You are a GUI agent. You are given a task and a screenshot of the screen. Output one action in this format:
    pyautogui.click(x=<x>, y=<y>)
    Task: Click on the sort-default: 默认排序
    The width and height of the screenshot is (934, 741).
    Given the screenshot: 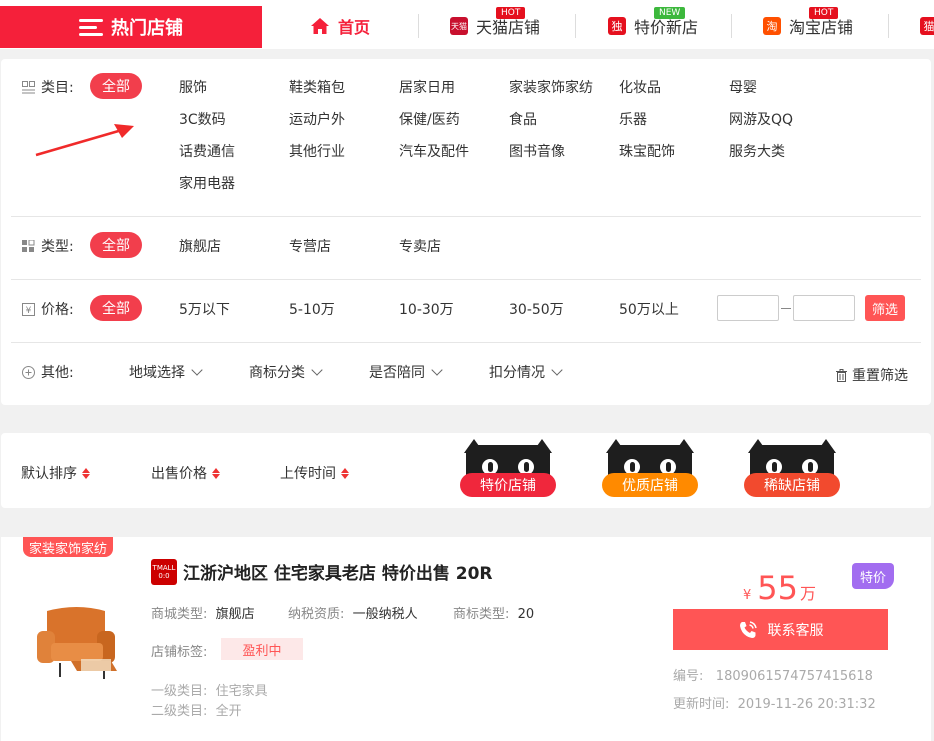 What is the action you would take?
    pyautogui.click(x=55, y=473)
    